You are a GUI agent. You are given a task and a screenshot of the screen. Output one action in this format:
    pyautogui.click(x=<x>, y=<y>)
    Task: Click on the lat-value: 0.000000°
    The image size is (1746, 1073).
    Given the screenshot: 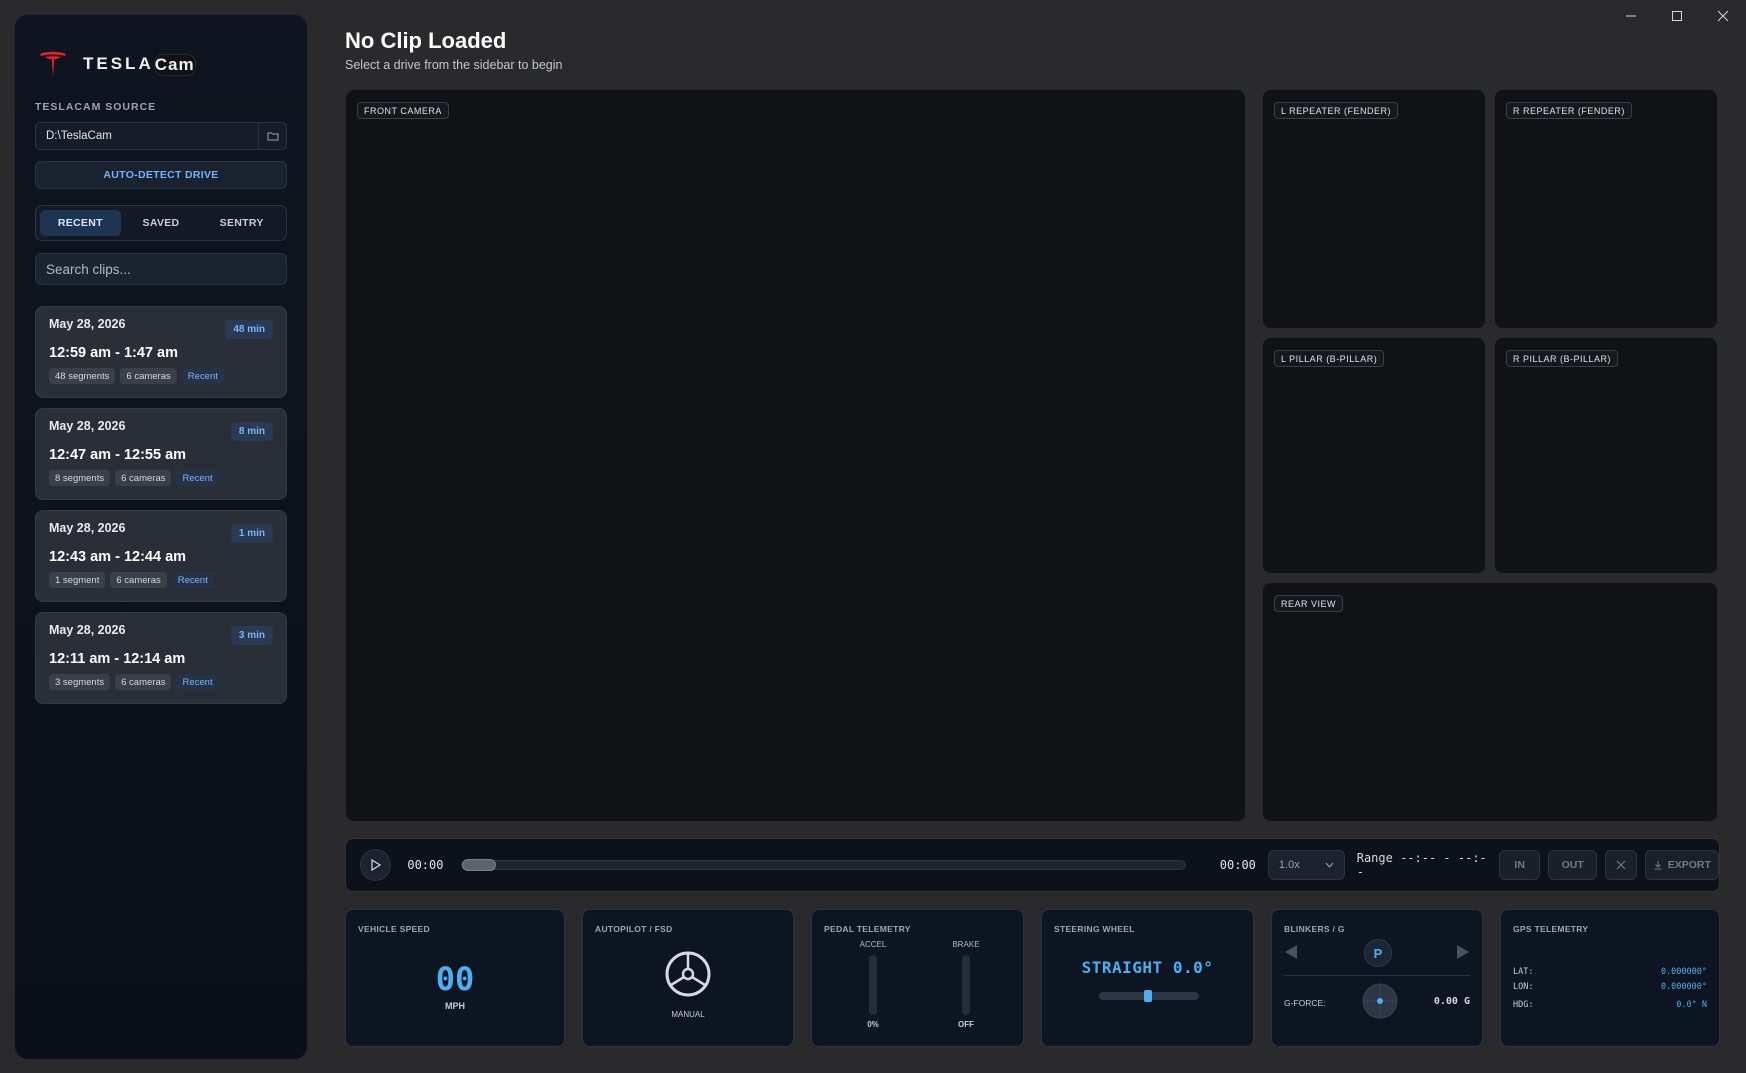 What is the action you would take?
    pyautogui.click(x=1683, y=972)
    